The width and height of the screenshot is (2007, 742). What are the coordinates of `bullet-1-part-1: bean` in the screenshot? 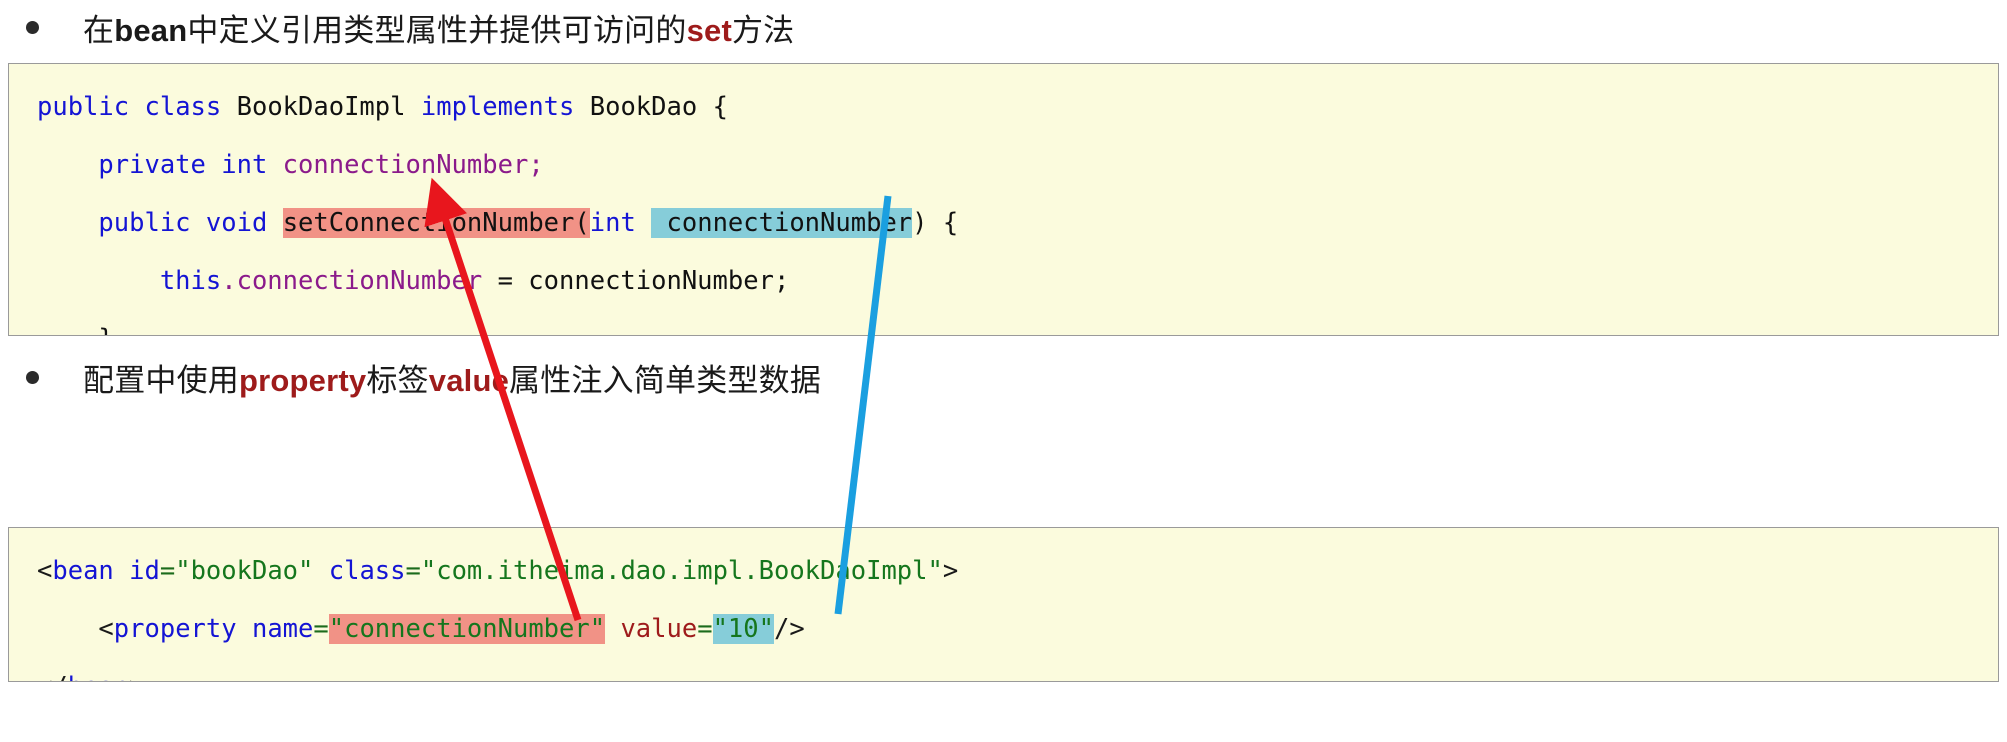 It's located at (151, 30).